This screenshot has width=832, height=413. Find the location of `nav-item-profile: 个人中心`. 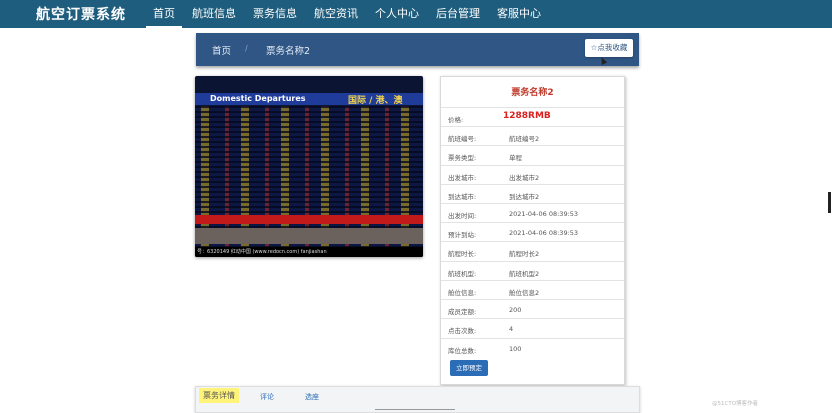

nav-item-profile: 个人中心 is located at coordinates (397, 14).